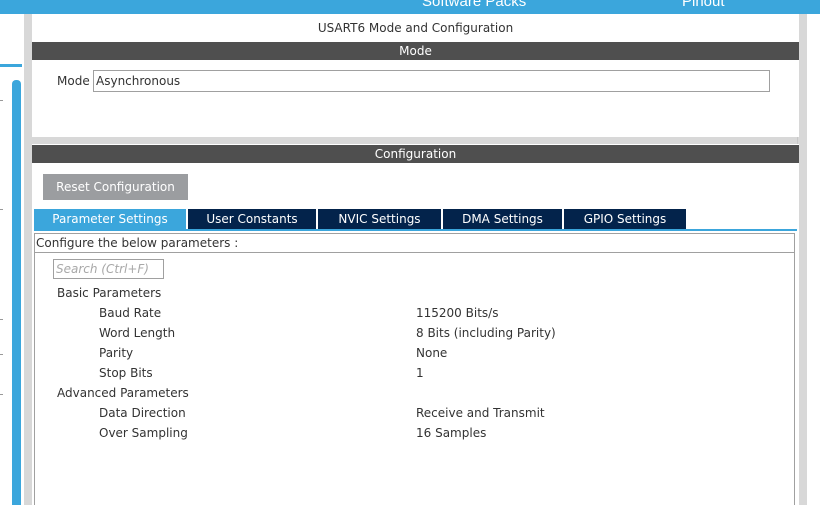 This screenshot has height=505, width=820. I want to click on stop-bits-label: Stop Bits, so click(126, 373).